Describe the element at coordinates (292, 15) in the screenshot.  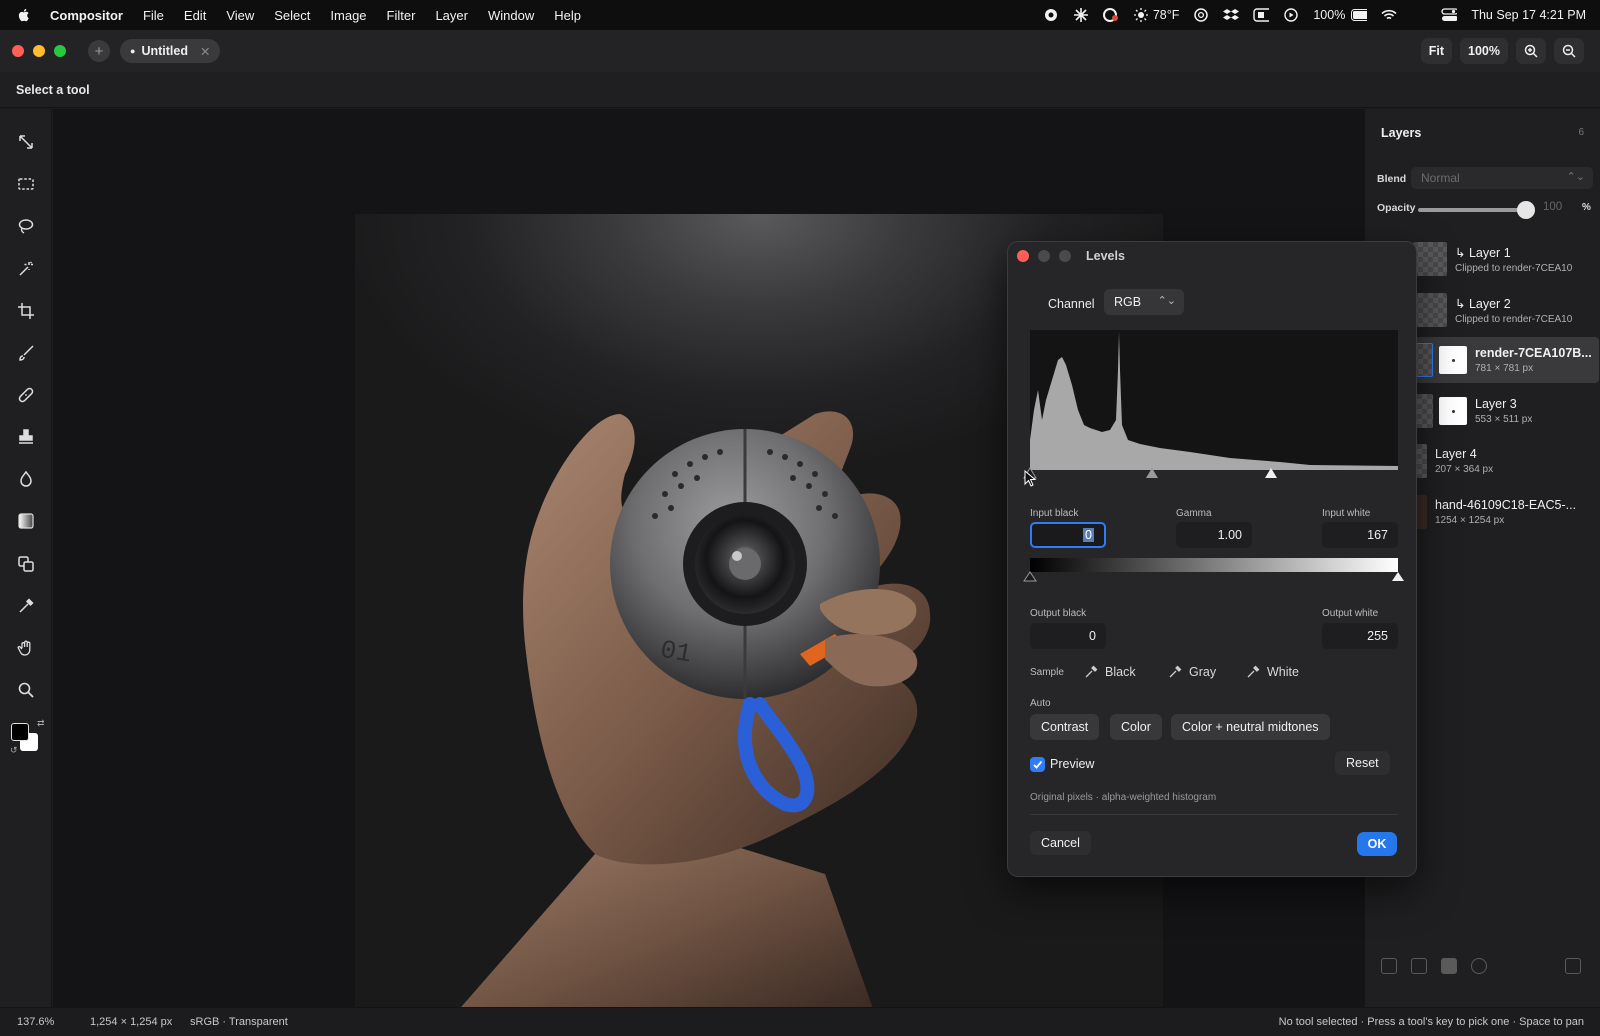
I see `menu-select: Select` at that location.